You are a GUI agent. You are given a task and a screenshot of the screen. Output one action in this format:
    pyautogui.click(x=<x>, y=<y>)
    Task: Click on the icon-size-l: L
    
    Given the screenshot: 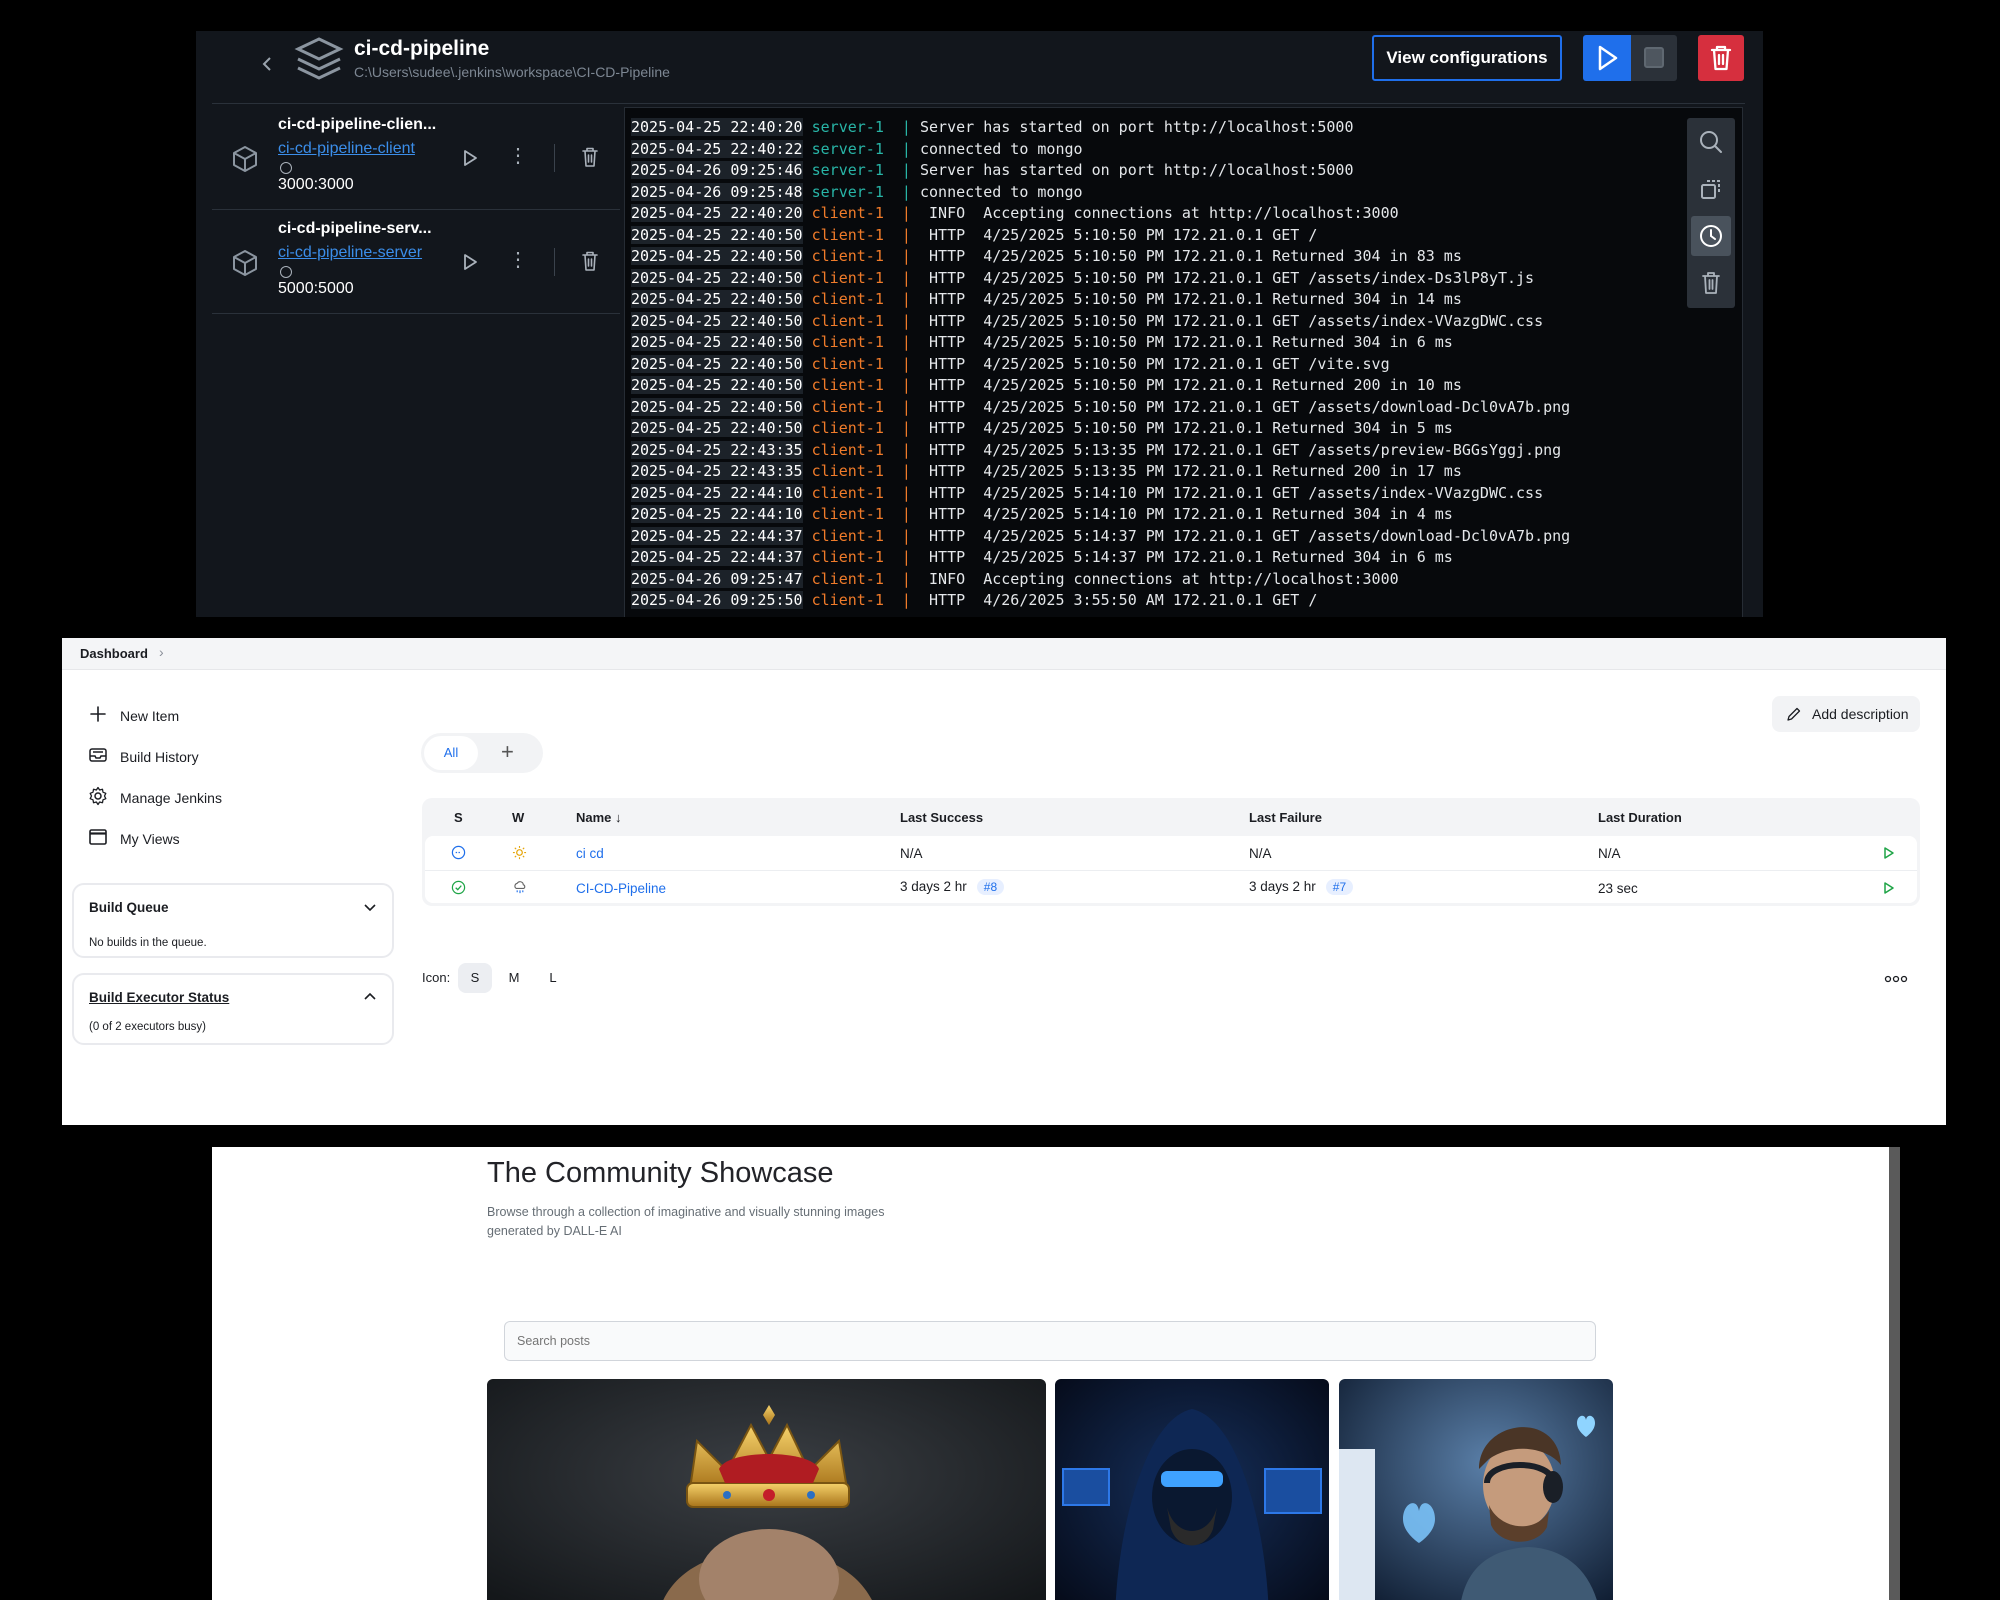 What is the action you would take?
    pyautogui.click(x=553, y=978)
    